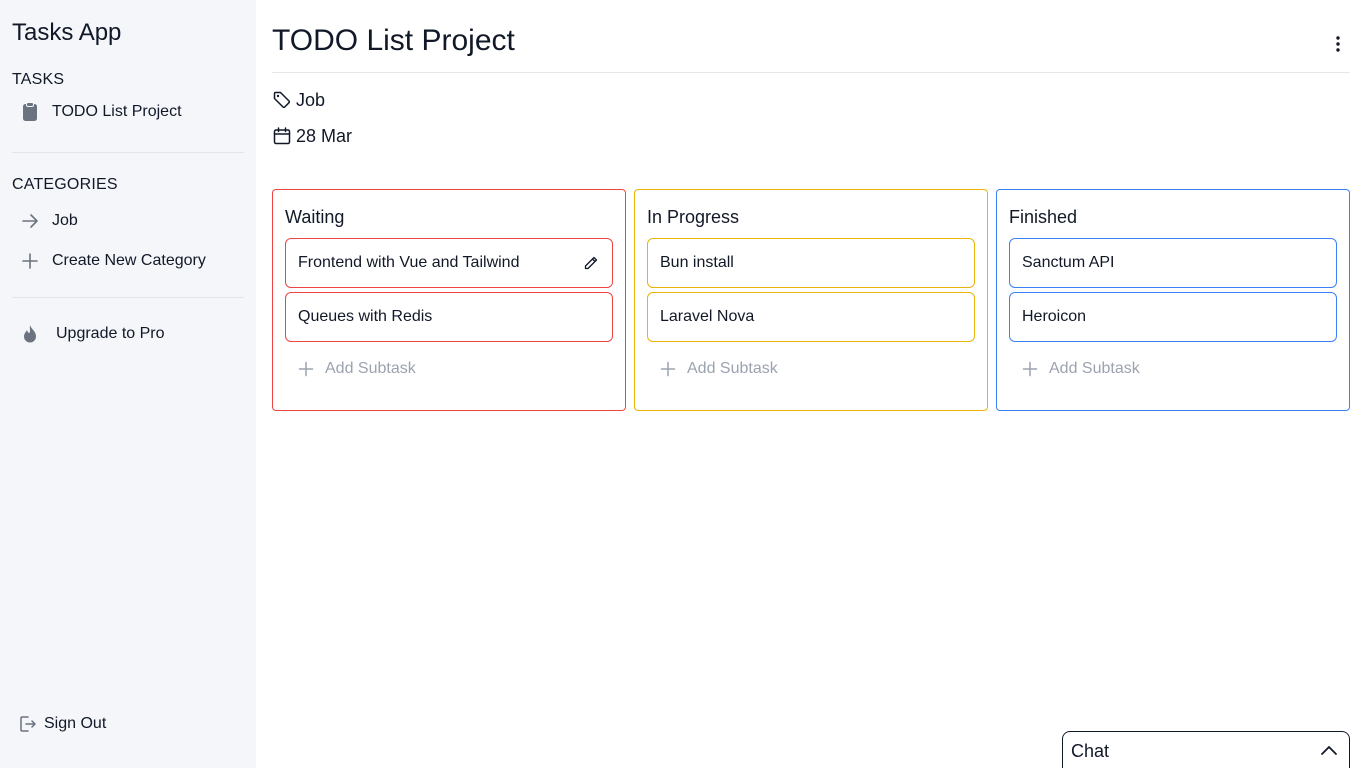  I want to click on task-date: 28 Mar, so click(312, 136).